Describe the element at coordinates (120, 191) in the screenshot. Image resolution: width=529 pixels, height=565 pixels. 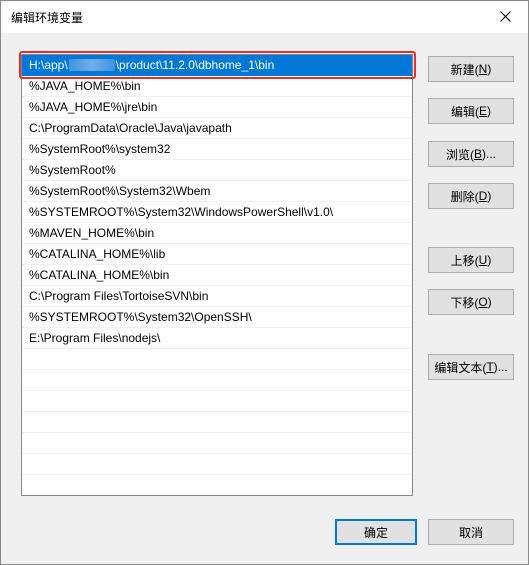
I see `list-item-text: %SystemRoot%\System32\Wbem` at that location.